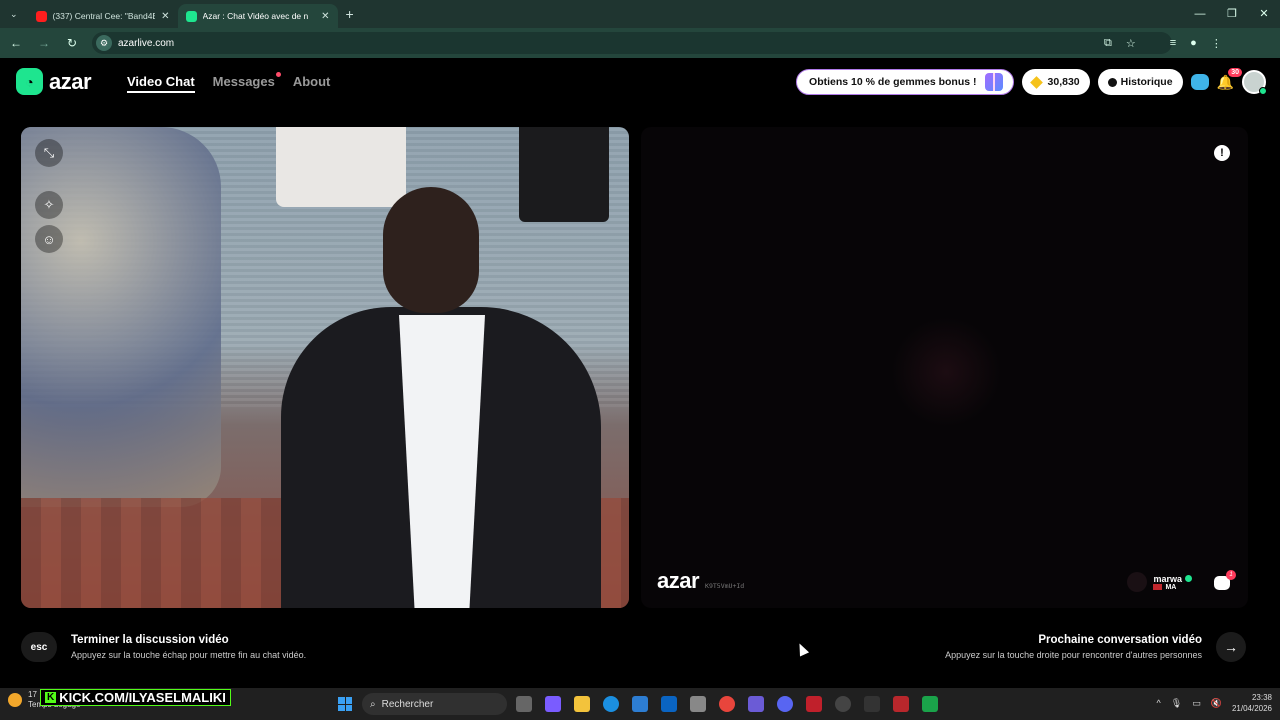 The width and height of the screenshot is (1280, 720). What do you see at coordinates (1158, 587) in the screenshot?
I see `flag-icon` at bounding box center [1158, 587].